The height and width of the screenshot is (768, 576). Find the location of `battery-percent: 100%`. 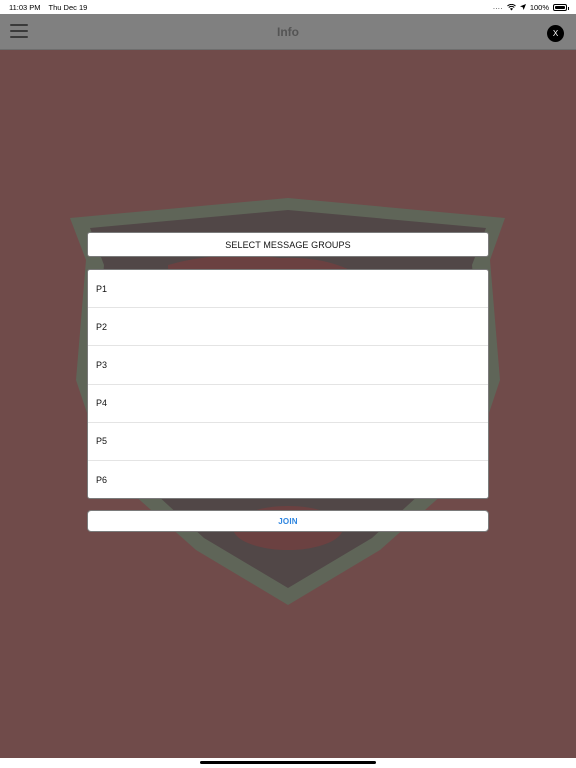

battery-percent: 100% is located at coordinates (539, 7).